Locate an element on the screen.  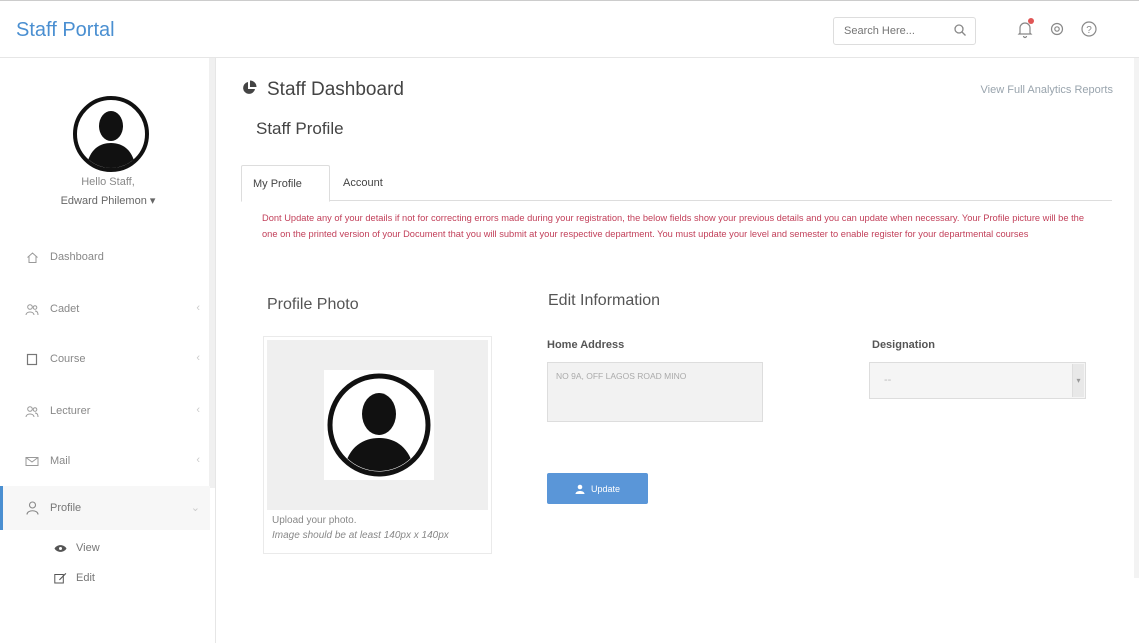
user-name-dropdown: Edward Philemon ▾ is located at coordinates (108, 200).